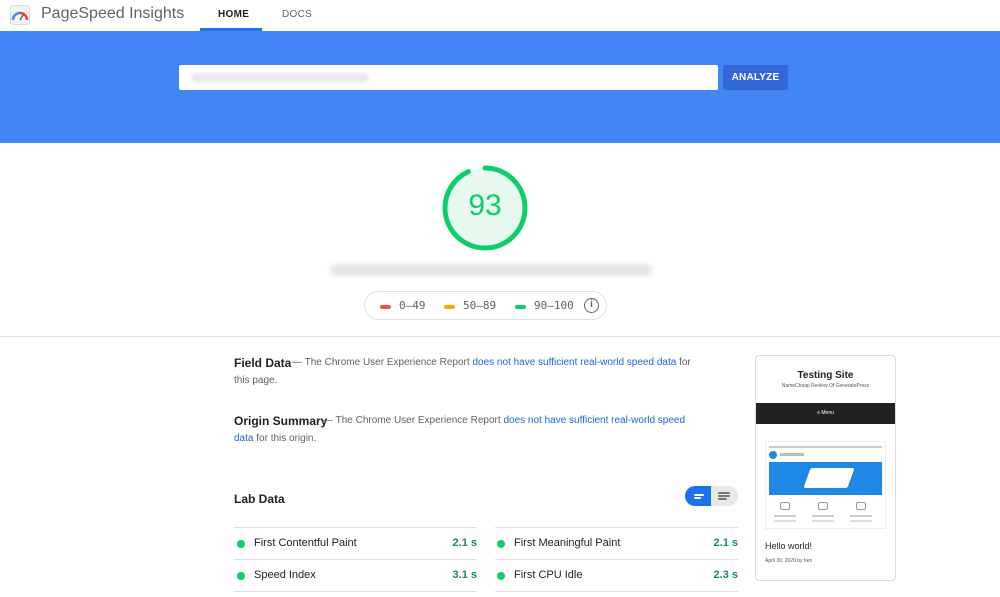 Image resolution: width=1000 pixels, height=597 pixels. Describe the element at coordinates (725, 543) in the screenshot. I see `metric-value-fmp: 2.1 s` at that location.